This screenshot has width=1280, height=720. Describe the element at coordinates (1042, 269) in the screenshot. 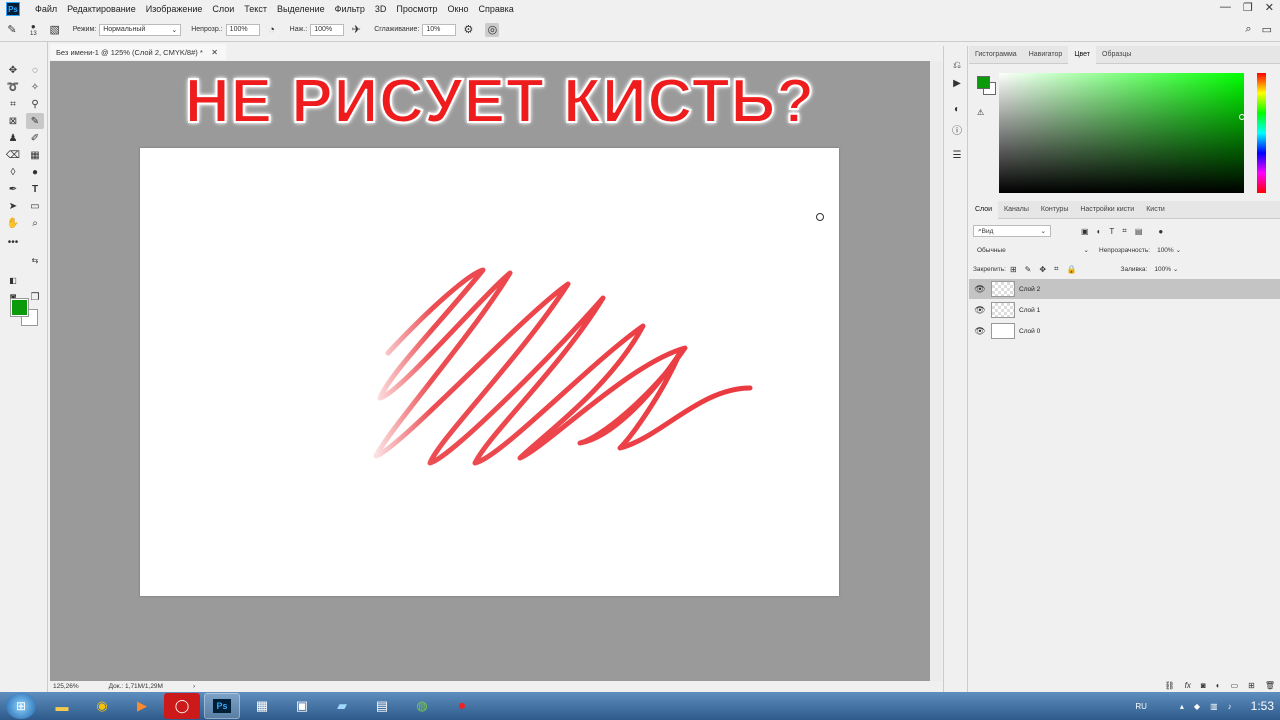

I see `lock-position-icon: ✥` at that location.